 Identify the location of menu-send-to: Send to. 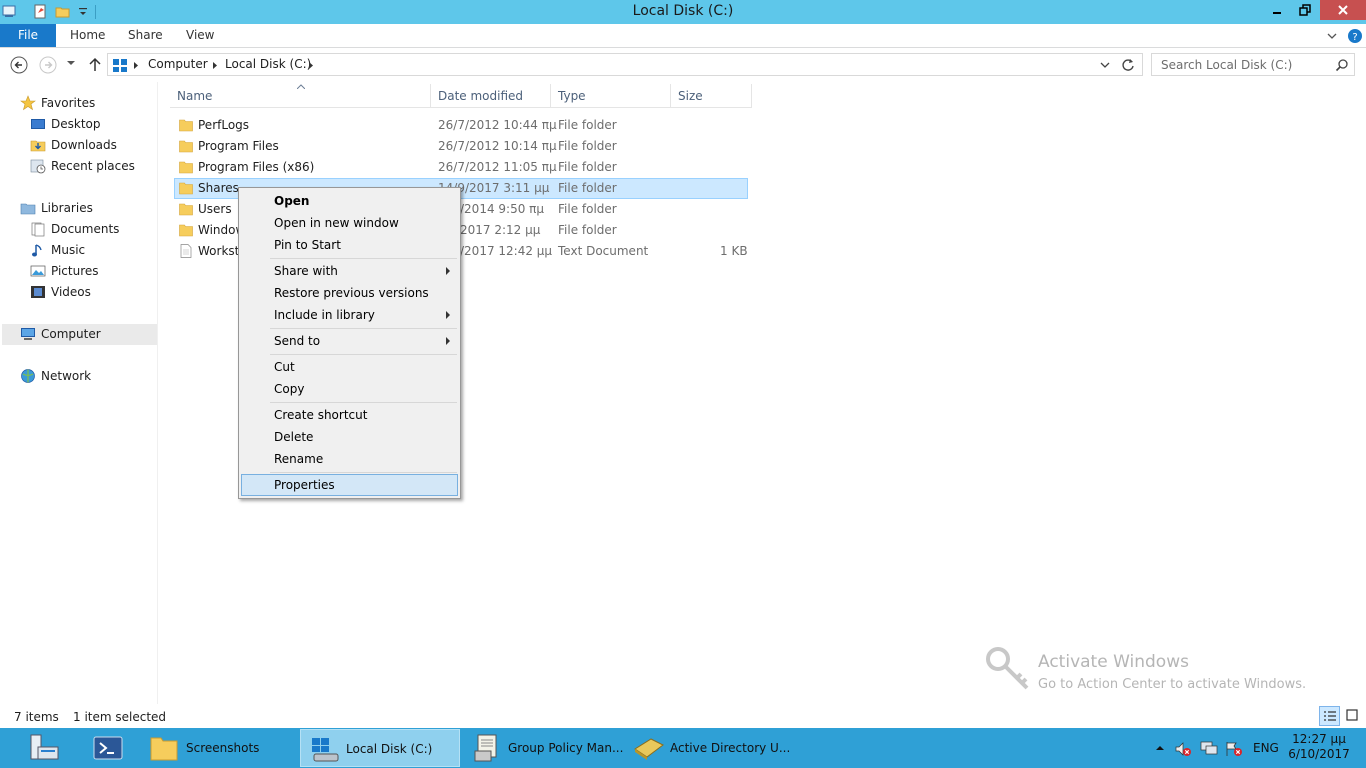
(349, 341).